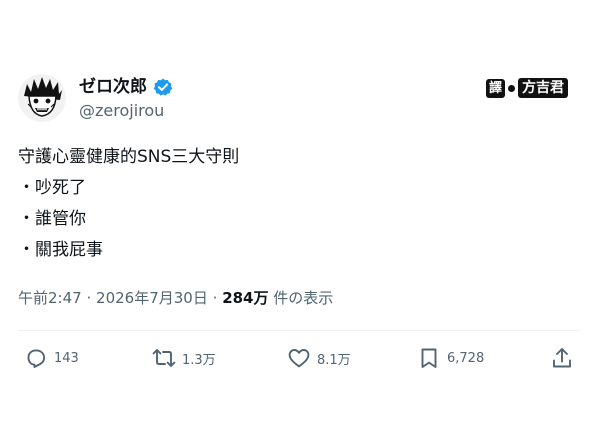  I want to click on avatar, so click(42, 98).